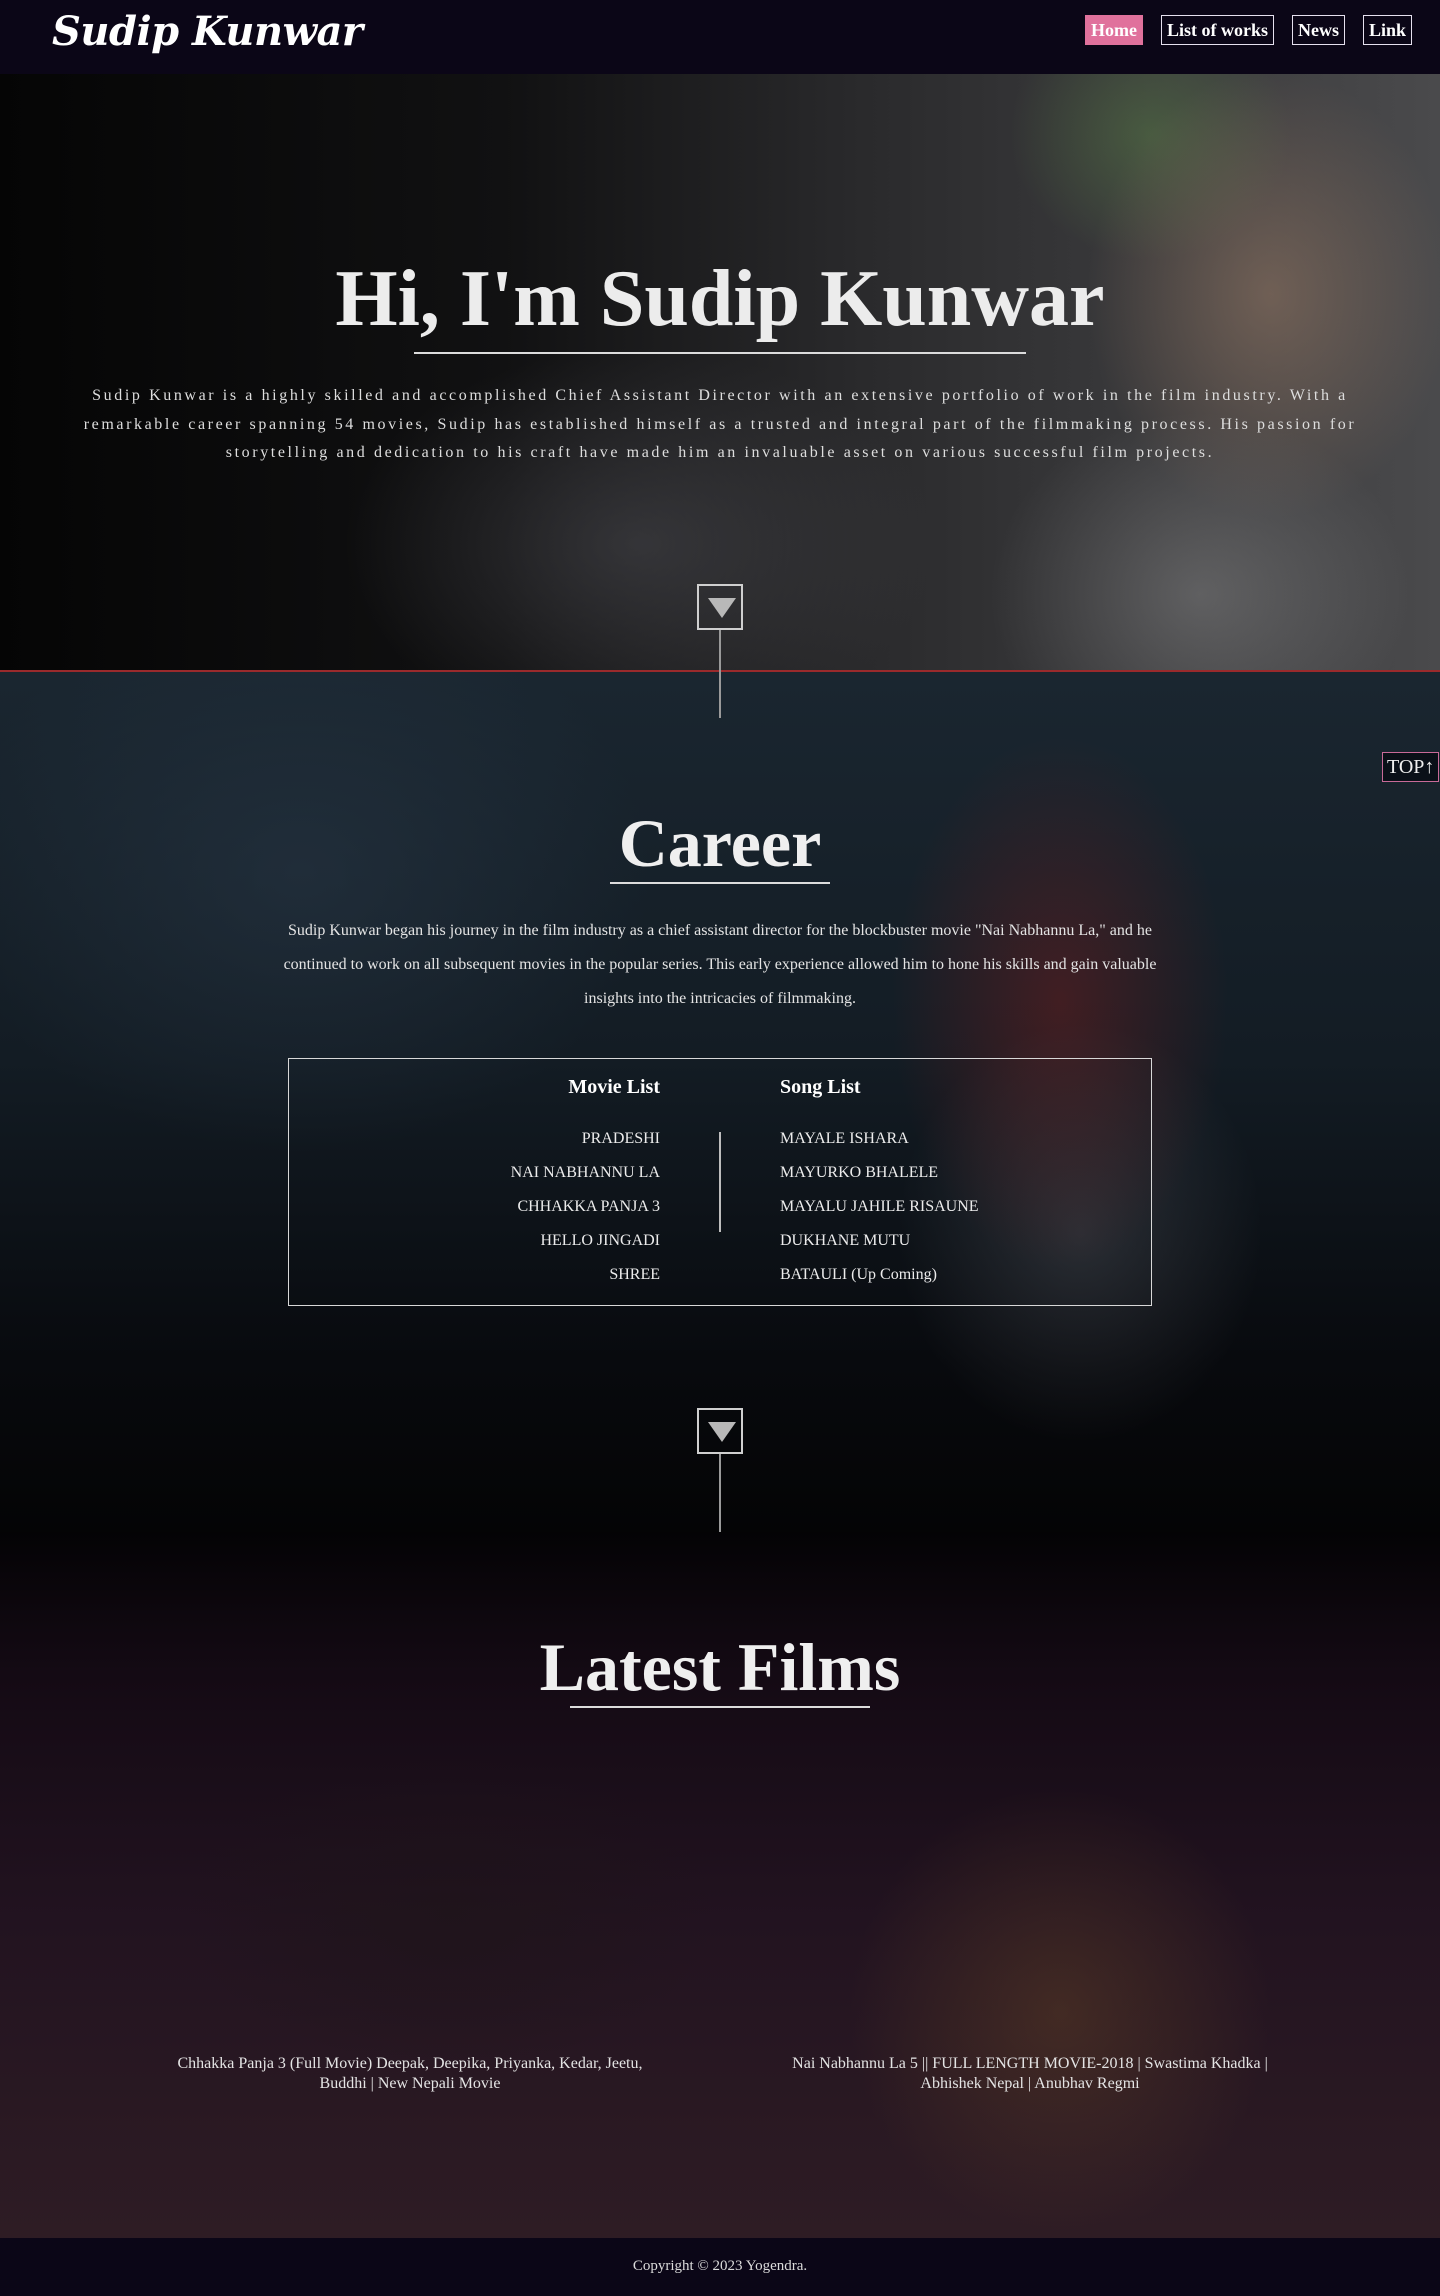  I want to click on hero-title: Hi, I'm Sudip Kunwar, so click(720, 299).